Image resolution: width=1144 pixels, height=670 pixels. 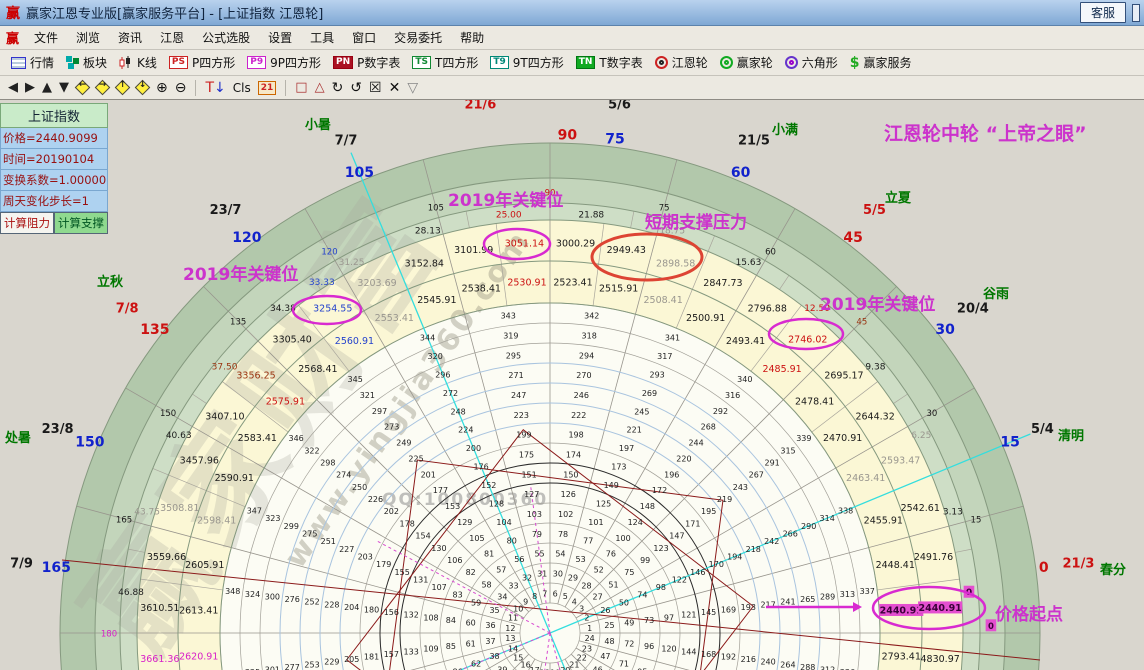 What do you see at coordinates (338, 88) in the screenshot?
I see `rotate-cw-icon: ↻` at bounding box center [338, 88].